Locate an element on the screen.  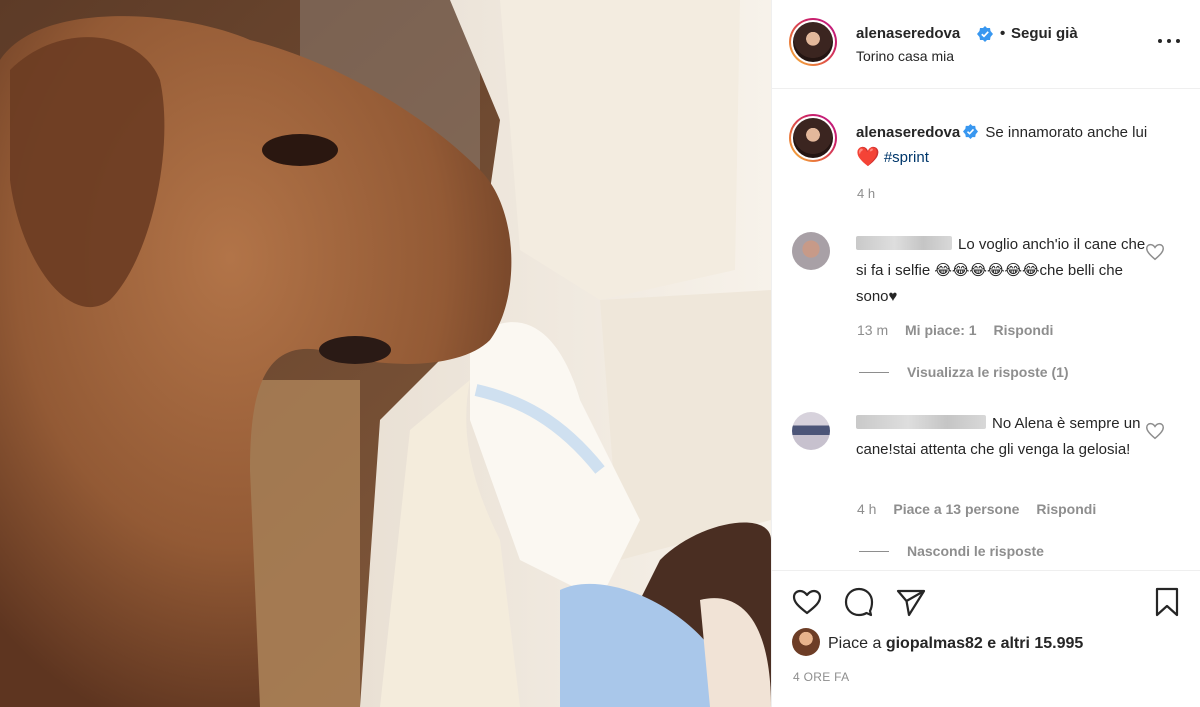
red-heart-emoji: ❤️ is located at coordinates (868, 157).